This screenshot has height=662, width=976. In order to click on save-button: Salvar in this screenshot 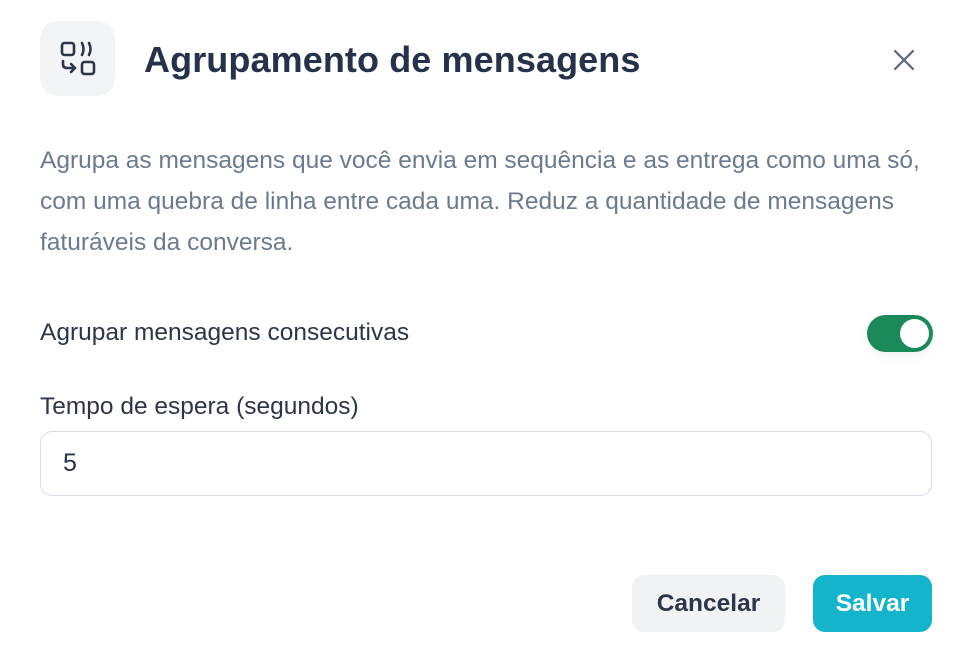, I will do `click(872, 603)`.